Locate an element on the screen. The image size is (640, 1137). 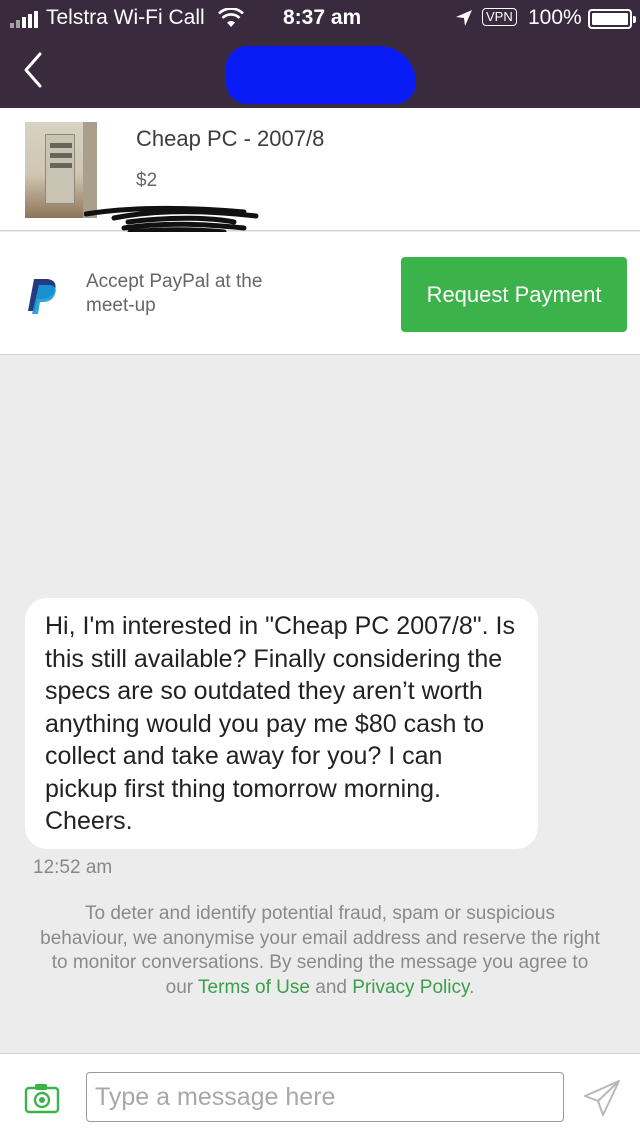
message-composer is located at coordinates (320, 1095).